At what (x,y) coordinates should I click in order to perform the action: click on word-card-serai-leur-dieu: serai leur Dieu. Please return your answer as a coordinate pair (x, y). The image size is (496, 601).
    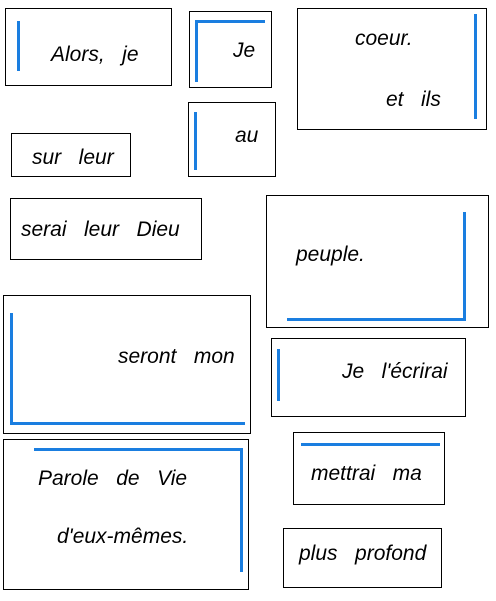
    Looking at the image, I should click on (106, 229).